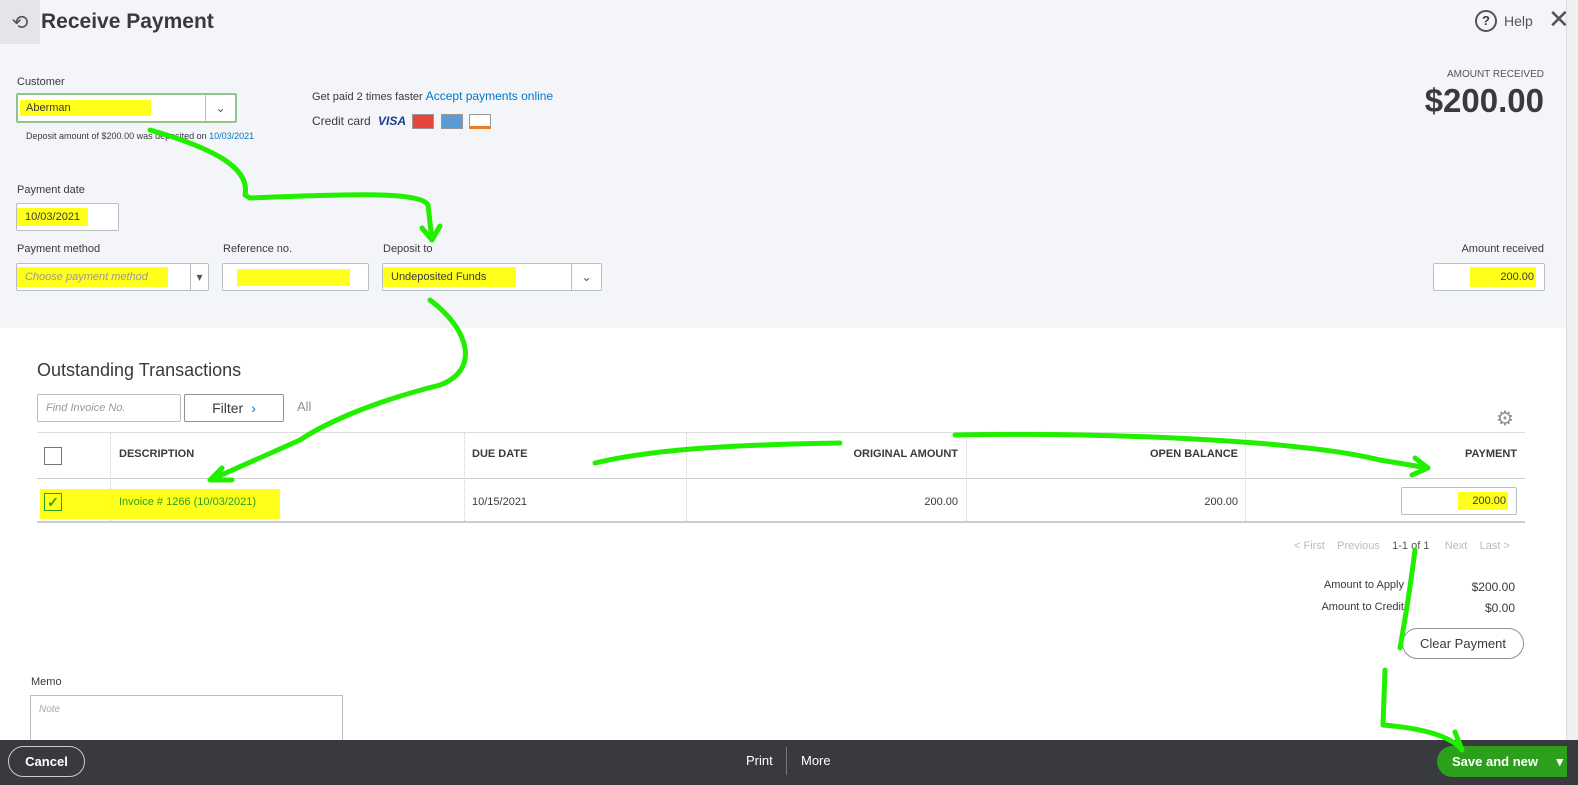 The width and height of the screenshot is (1578, 785). I want to click on help-icon: ?, so click(1486, 21).